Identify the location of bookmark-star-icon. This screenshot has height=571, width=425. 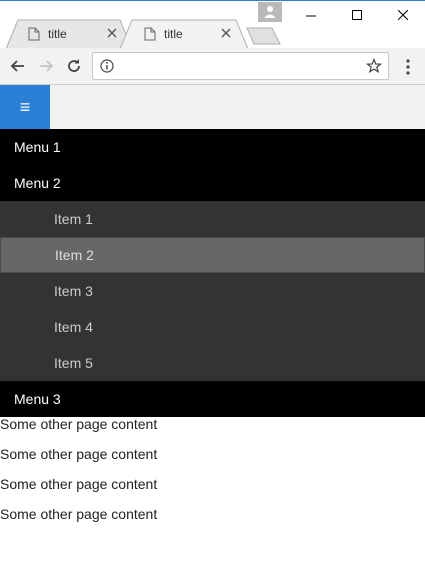
(374, 66).